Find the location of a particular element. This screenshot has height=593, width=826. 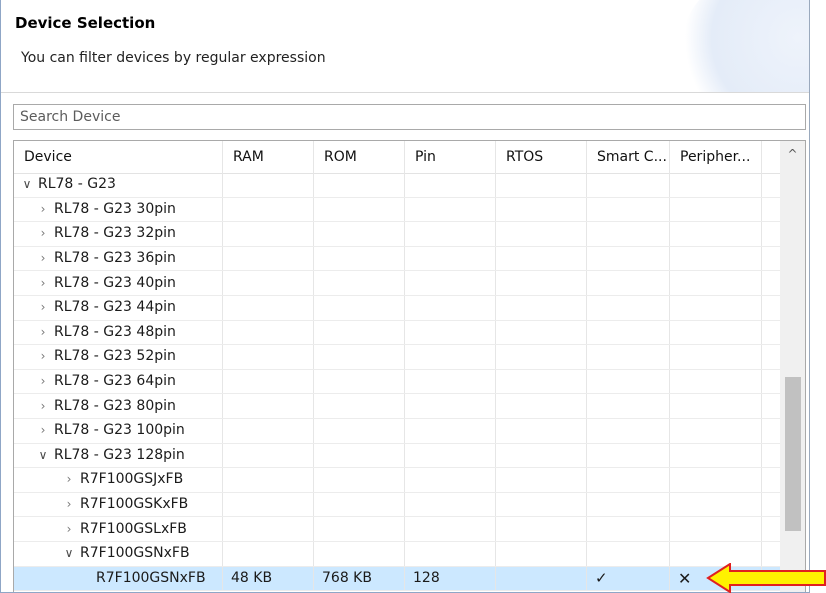

search-device-field is located at coordinates (409, 117).